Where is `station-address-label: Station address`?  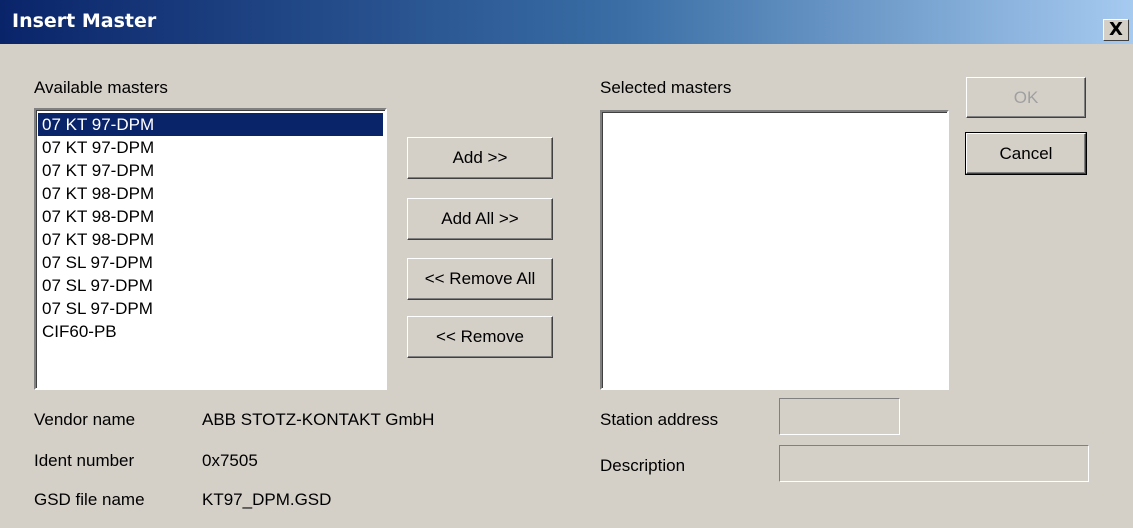 station-address-label: Station address is located at coordinates (659, 419).